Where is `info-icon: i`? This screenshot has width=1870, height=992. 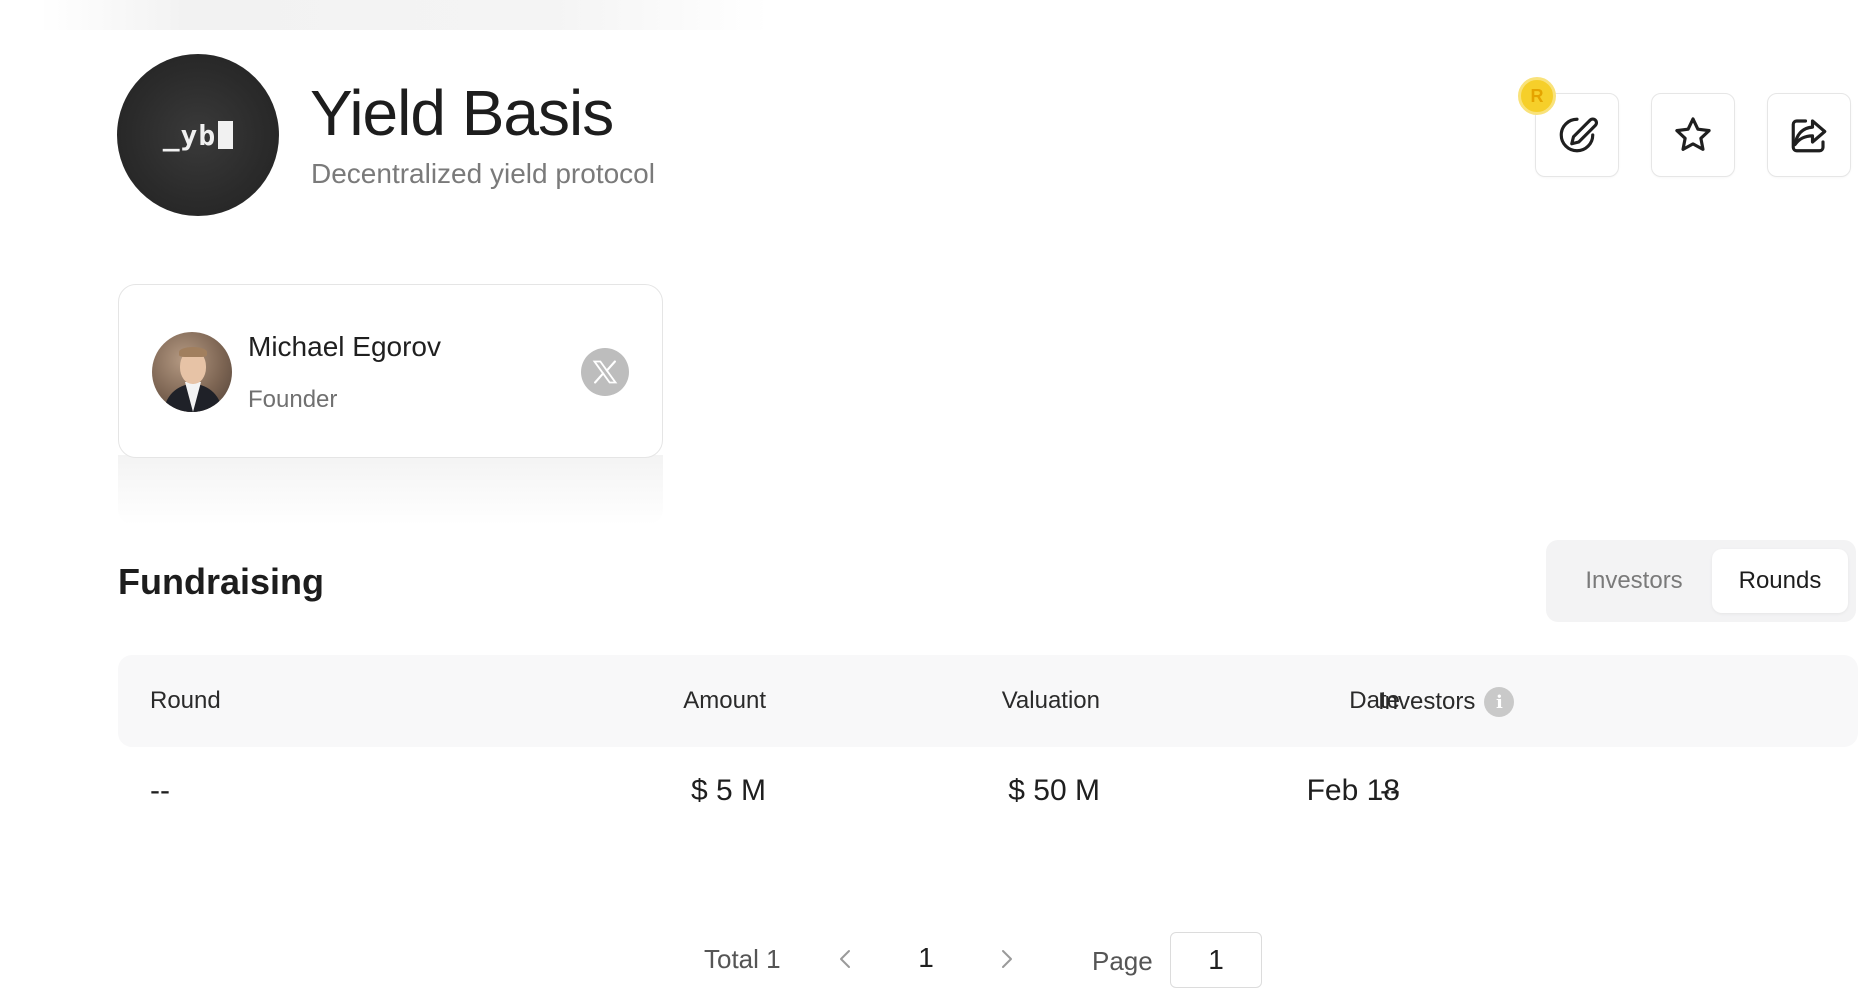 info-icon: i is located at coordinates (1499, 702).